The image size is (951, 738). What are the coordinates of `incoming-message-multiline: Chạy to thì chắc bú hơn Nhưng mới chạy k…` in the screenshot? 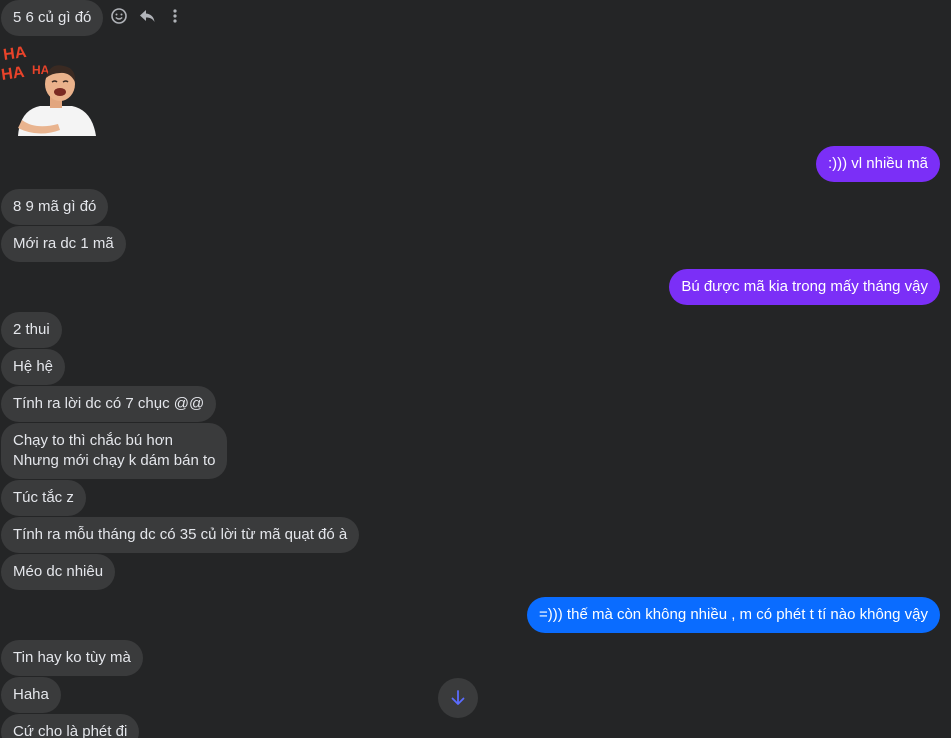 It's located at (114, 451).